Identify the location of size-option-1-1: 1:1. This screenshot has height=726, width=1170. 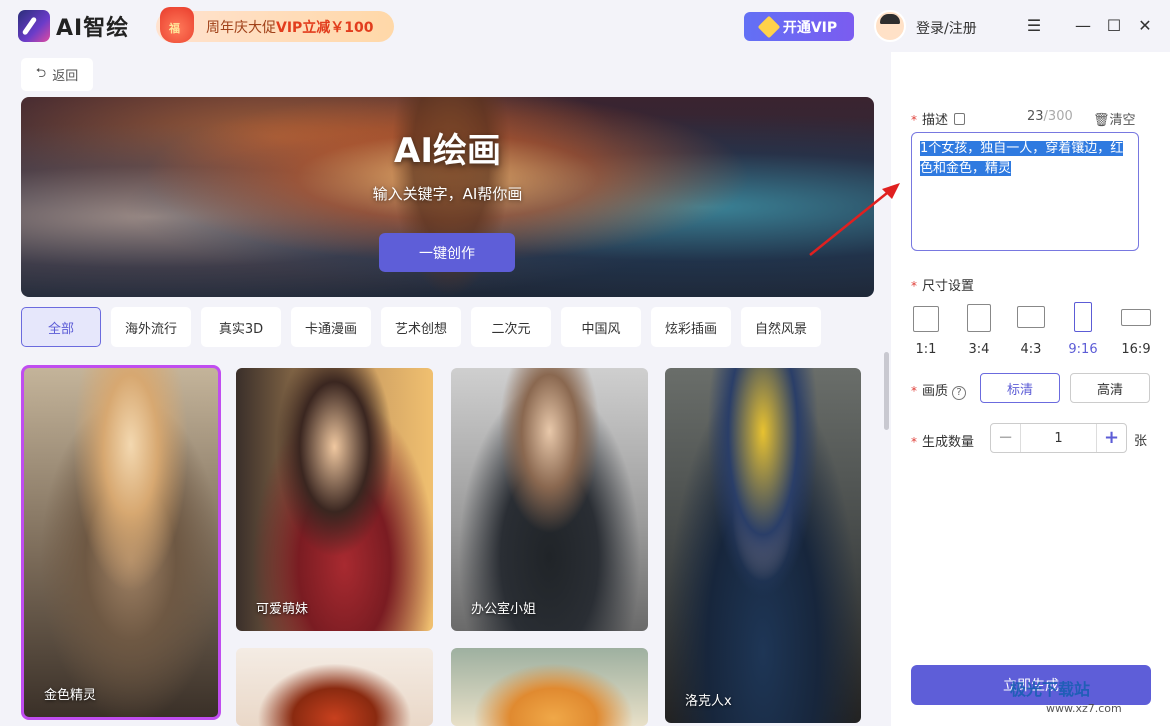
(926, 331).